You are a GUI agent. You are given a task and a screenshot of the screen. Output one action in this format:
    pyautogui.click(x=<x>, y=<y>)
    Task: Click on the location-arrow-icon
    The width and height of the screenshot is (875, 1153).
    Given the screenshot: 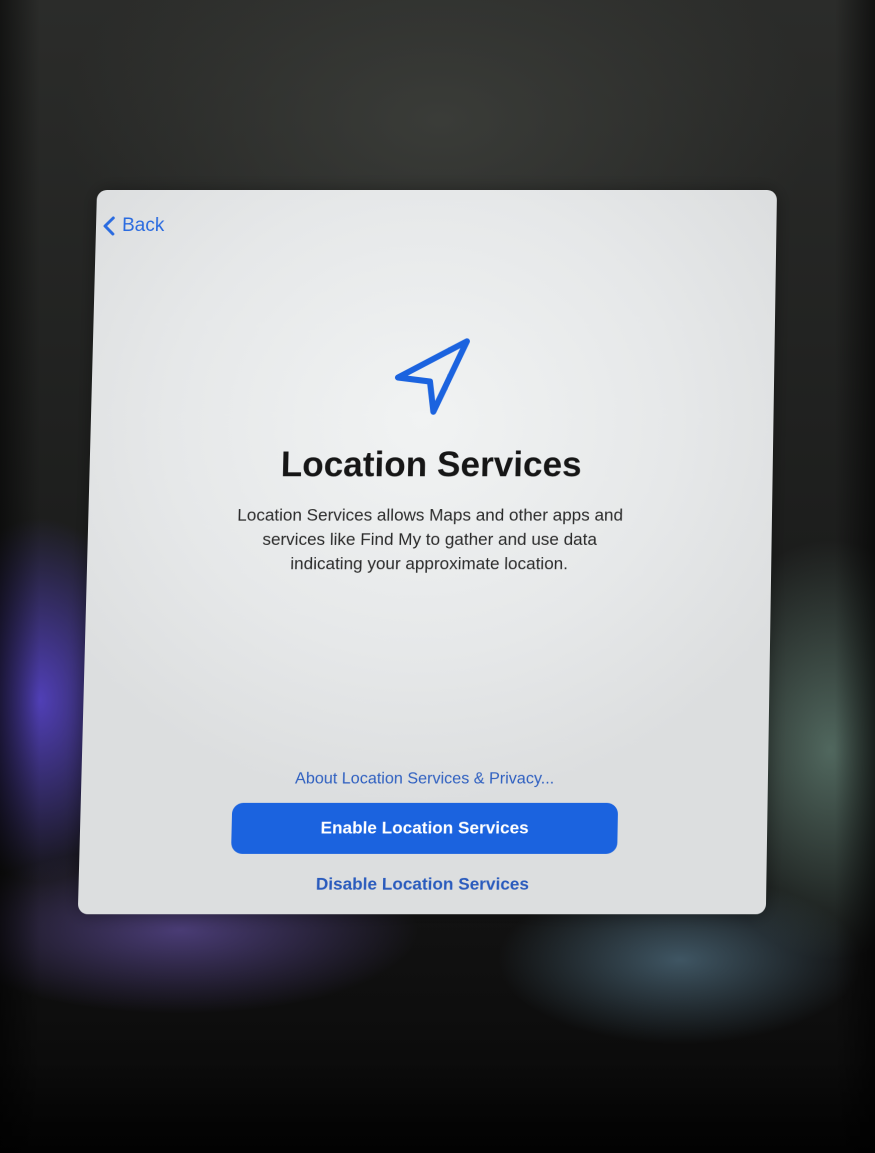 What is the action you would take?
    pyautogui.click(x=432, y=377)
    